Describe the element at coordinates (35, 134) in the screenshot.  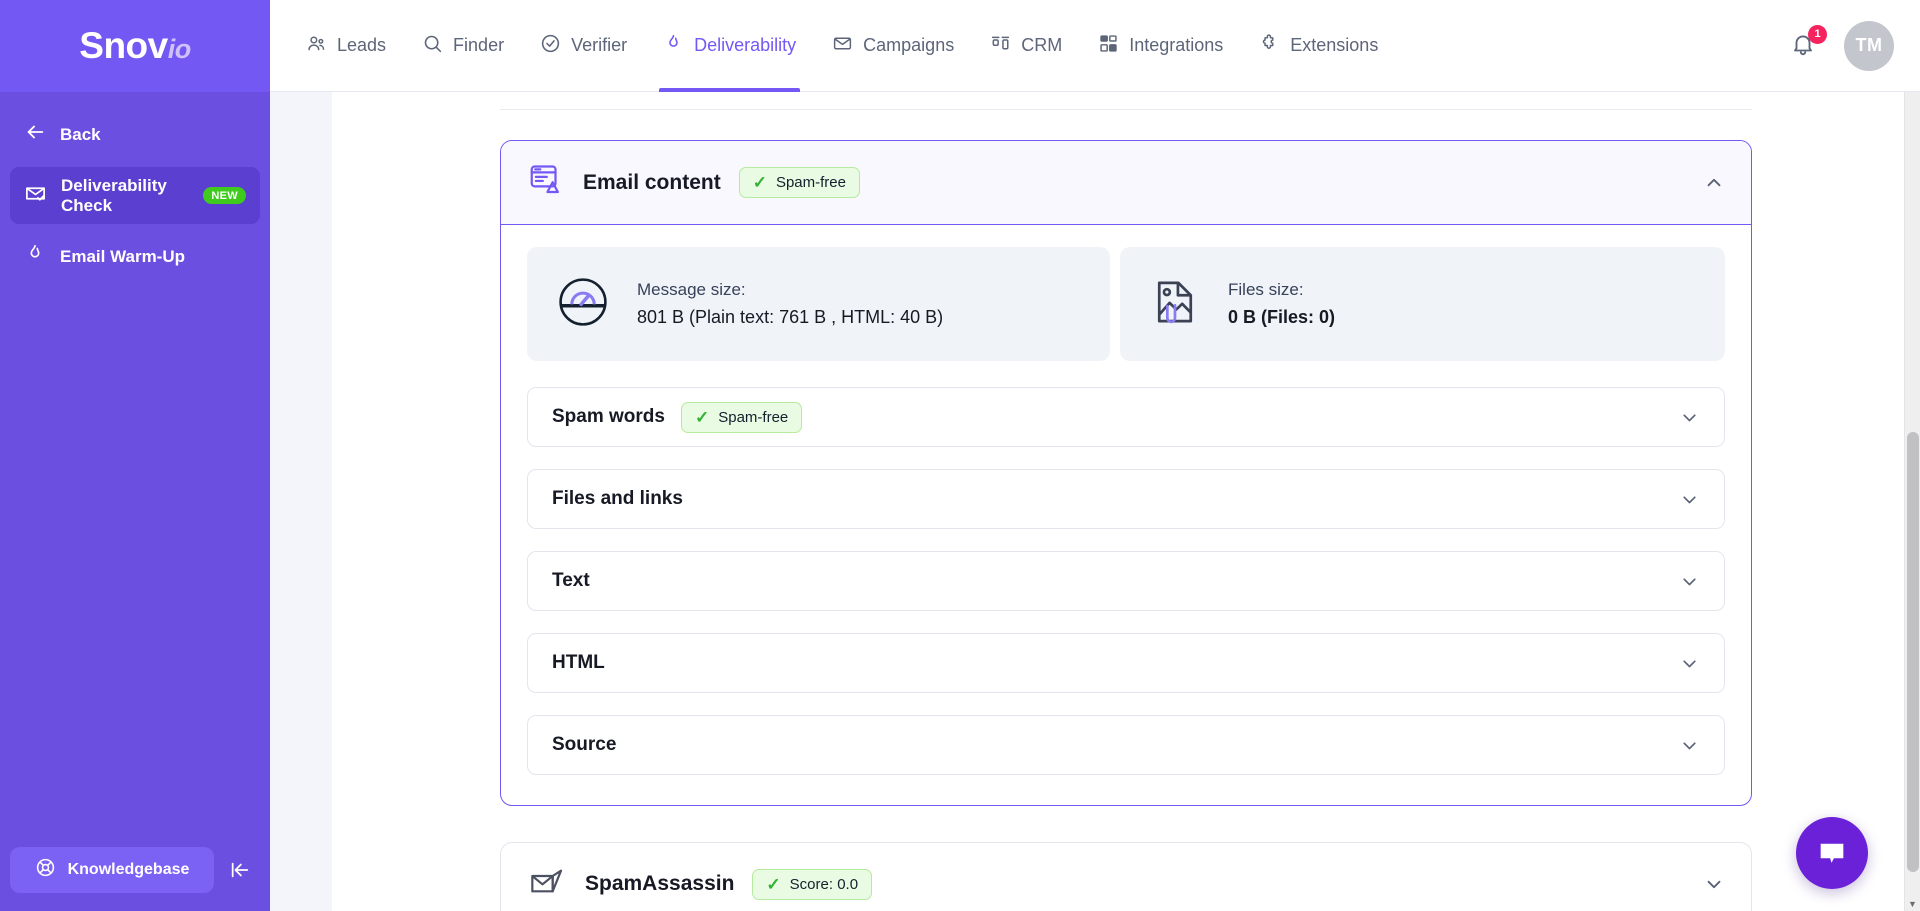
I see `arrow-left-icon` at that location.